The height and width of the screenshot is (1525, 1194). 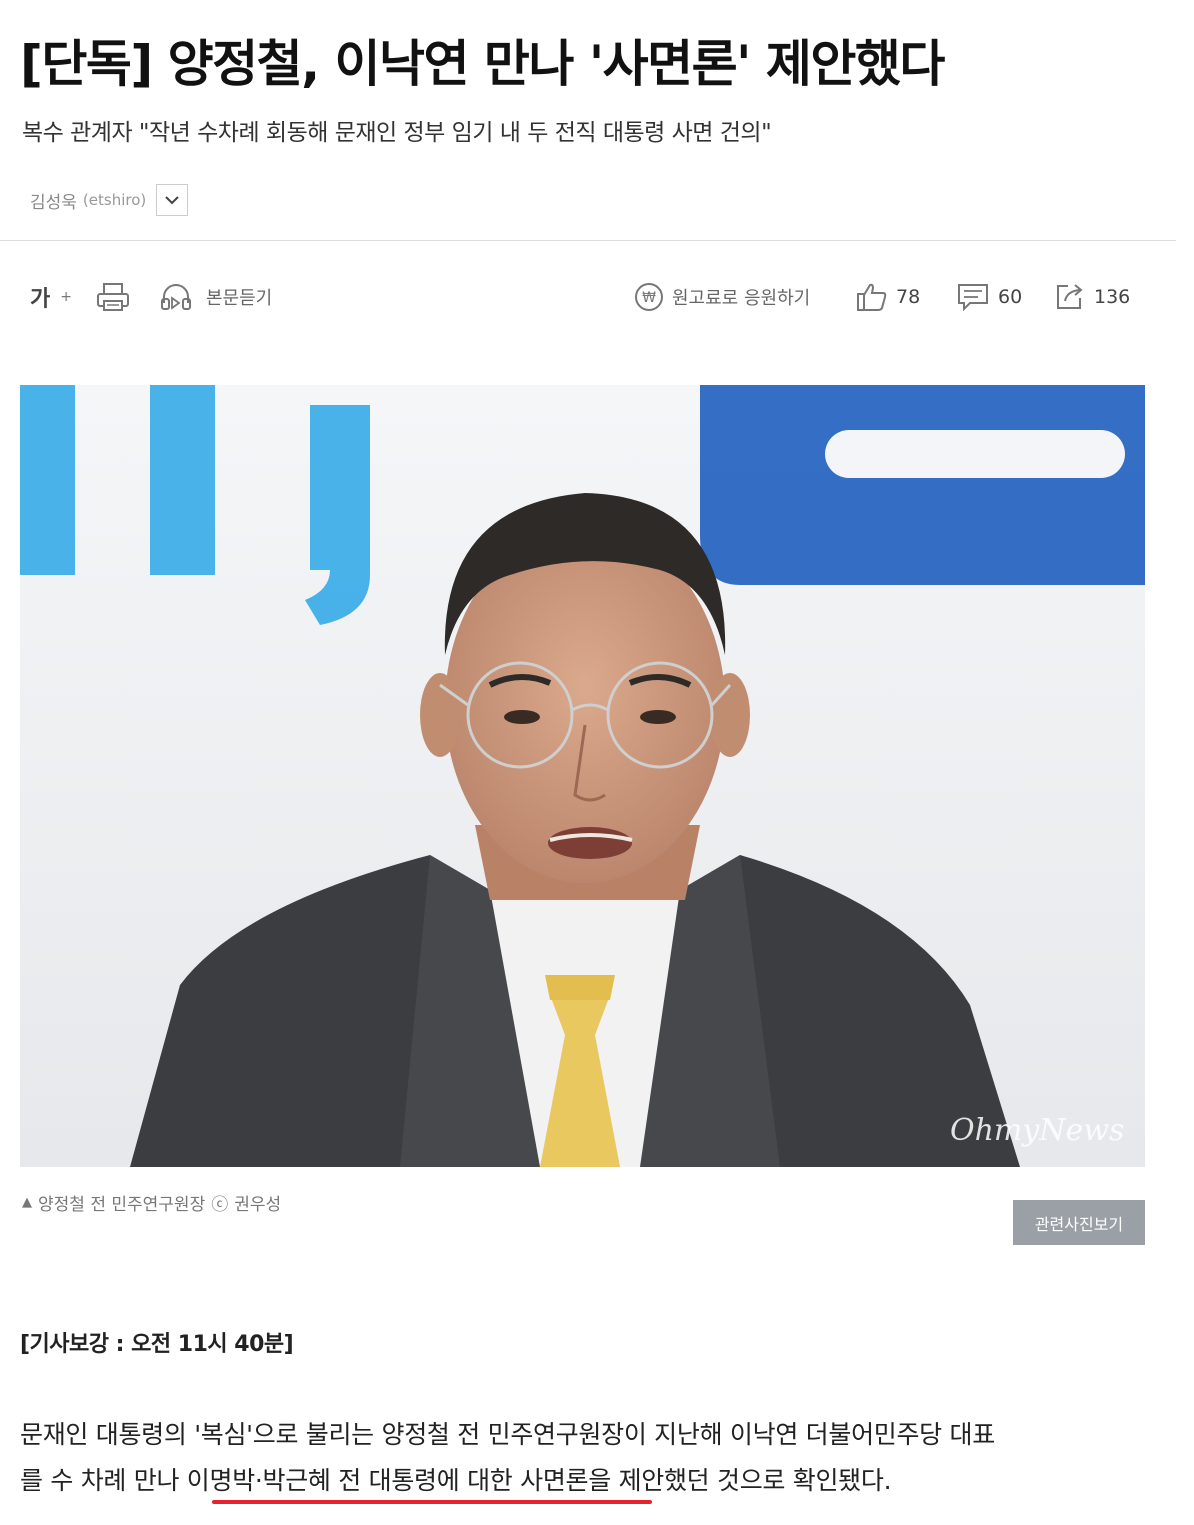 I want to click on font-size-label: 가, so click(x=40, y=299).